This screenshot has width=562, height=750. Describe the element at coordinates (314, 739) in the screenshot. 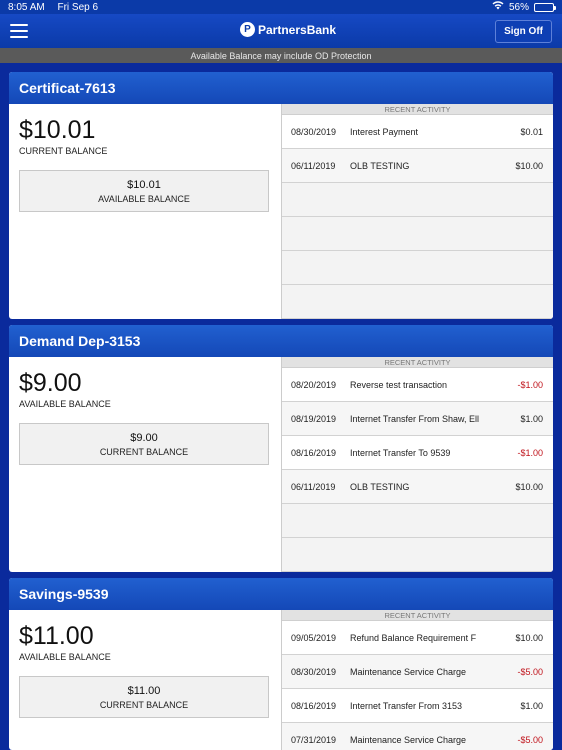

I see `transaction-date: 07/31/2019` at that location.